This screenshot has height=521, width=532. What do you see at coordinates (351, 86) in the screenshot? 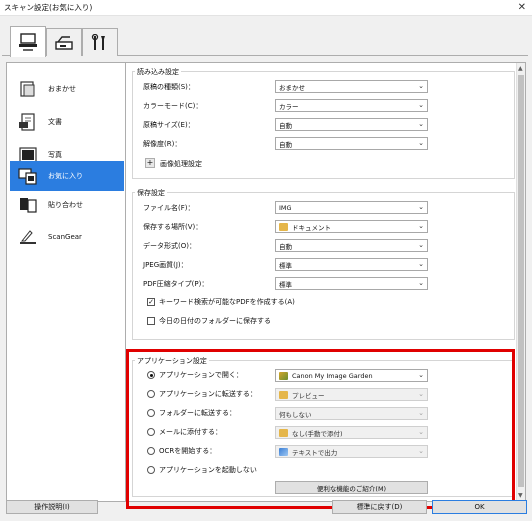
I see `source-type-select: おまかせ ⌄` at bounding box center [351, 86].